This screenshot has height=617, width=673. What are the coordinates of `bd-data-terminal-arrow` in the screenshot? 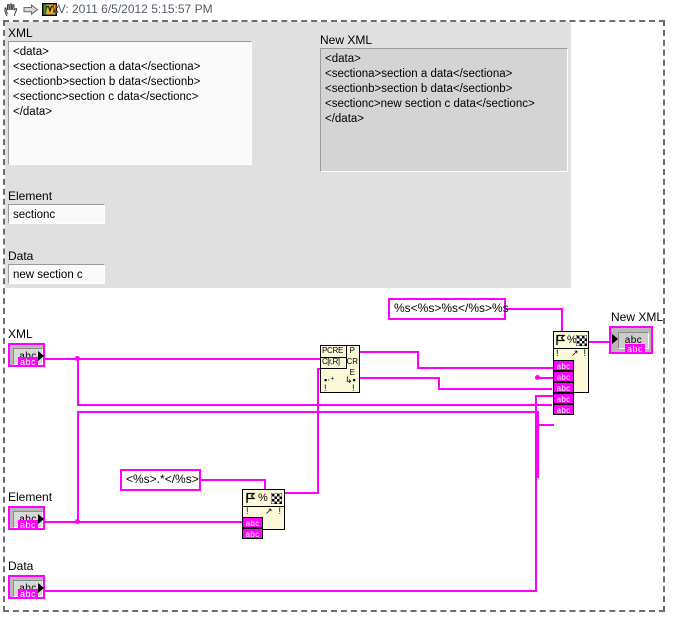 It's located at (41, 588).